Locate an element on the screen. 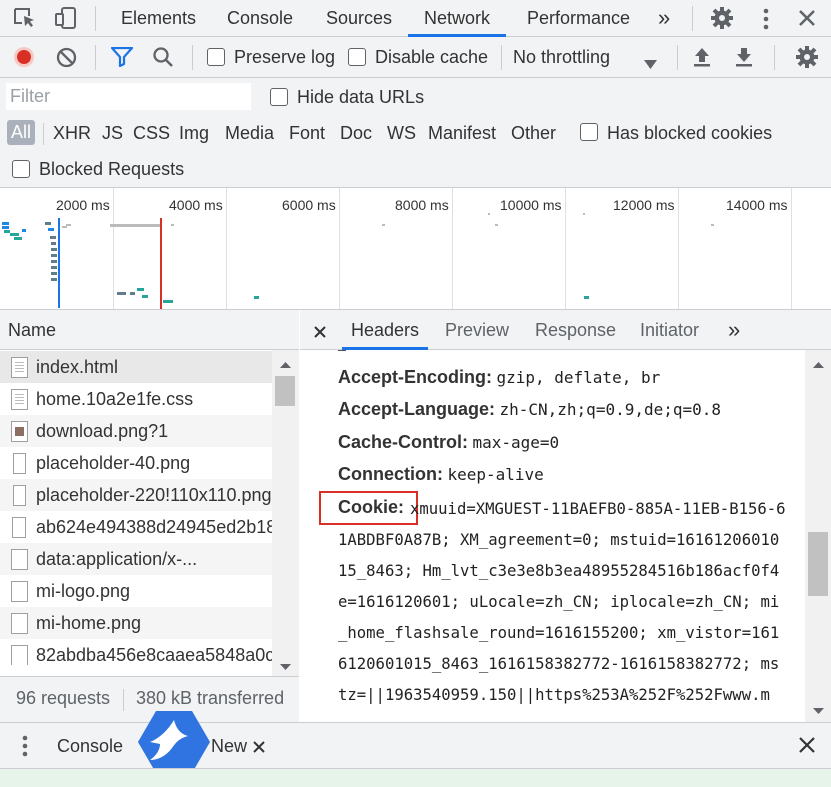  close-drawer-tab-icon is located at coordinates (259, 748).